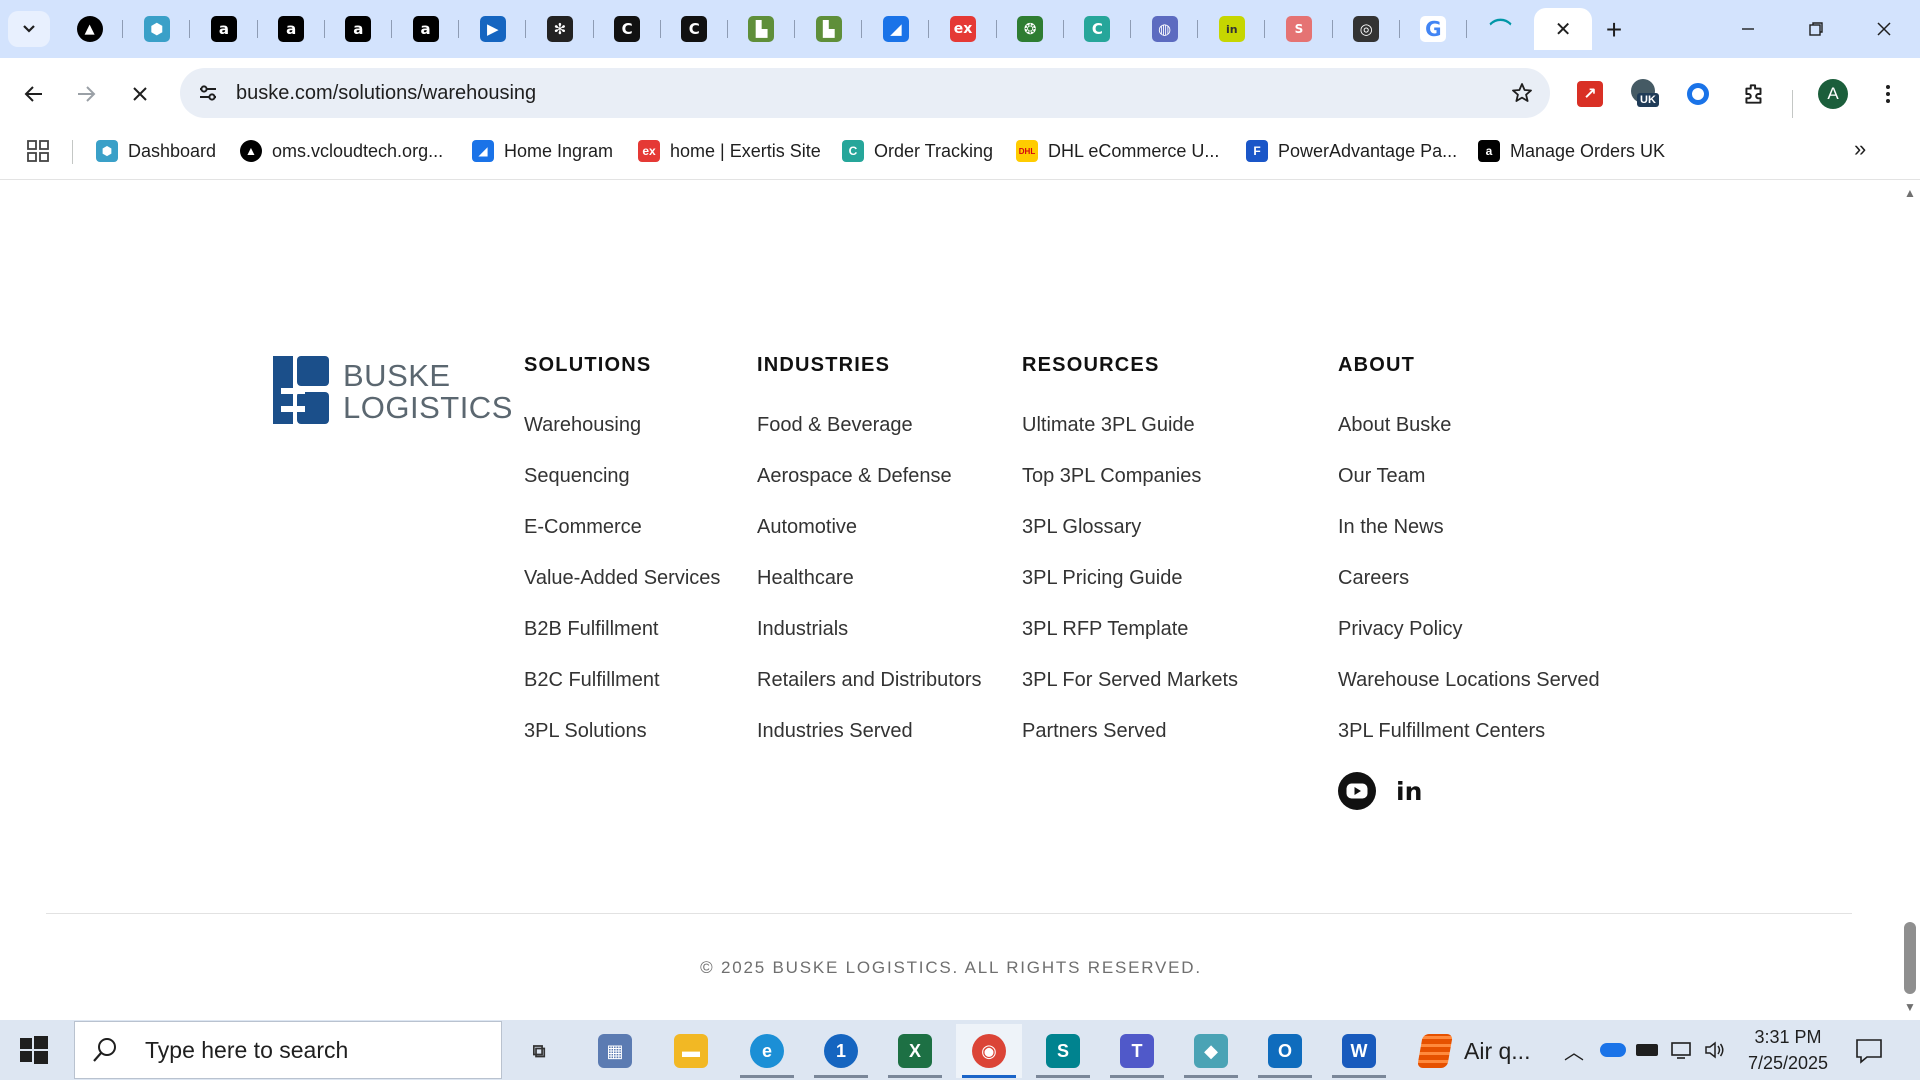 The image size is (1920, 1080). I want to click on scrollbar-thumb, so click(1910, 958).